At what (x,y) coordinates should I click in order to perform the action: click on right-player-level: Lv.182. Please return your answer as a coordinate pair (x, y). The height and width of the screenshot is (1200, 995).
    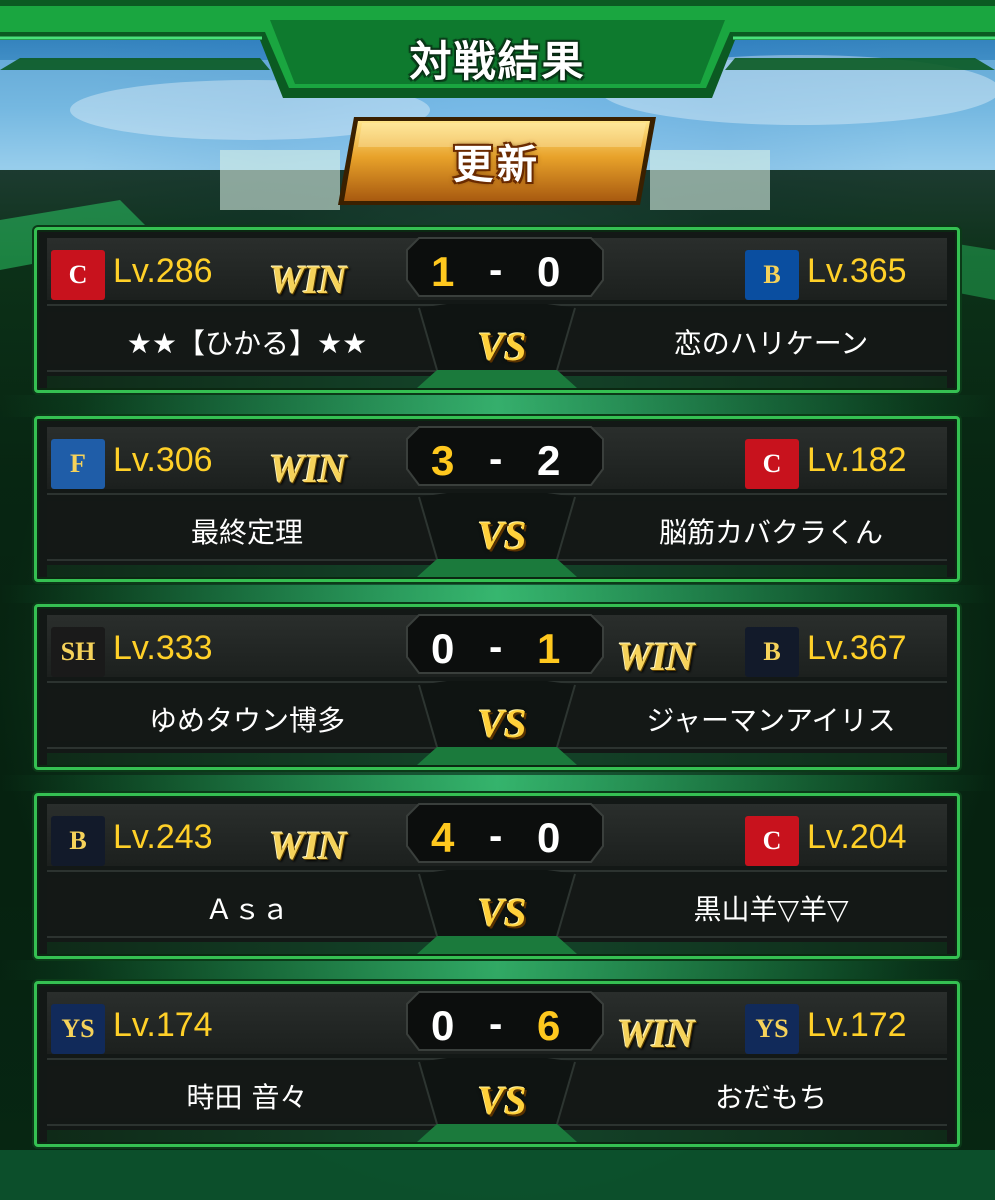
    Looking at the image, I should click on (857, 460).